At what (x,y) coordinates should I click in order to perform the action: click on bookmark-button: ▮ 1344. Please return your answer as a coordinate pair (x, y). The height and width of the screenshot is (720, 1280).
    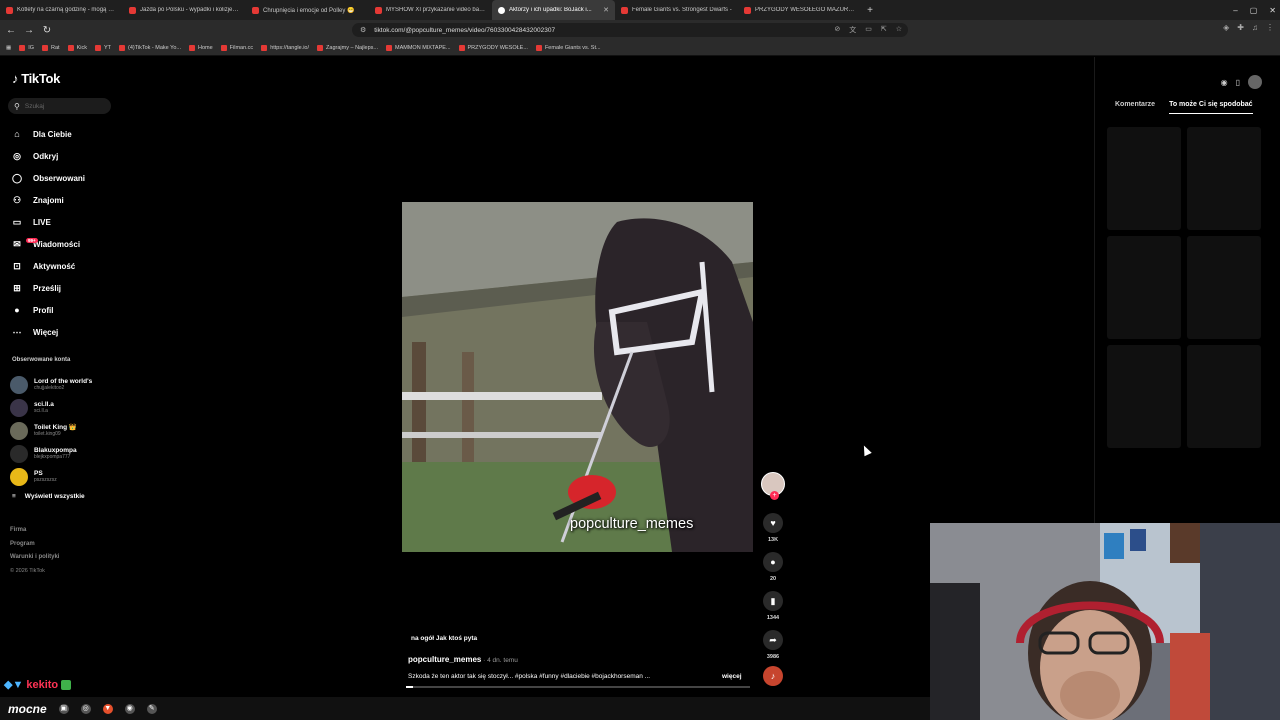
    Looking at the image, I should click on (773, 606).